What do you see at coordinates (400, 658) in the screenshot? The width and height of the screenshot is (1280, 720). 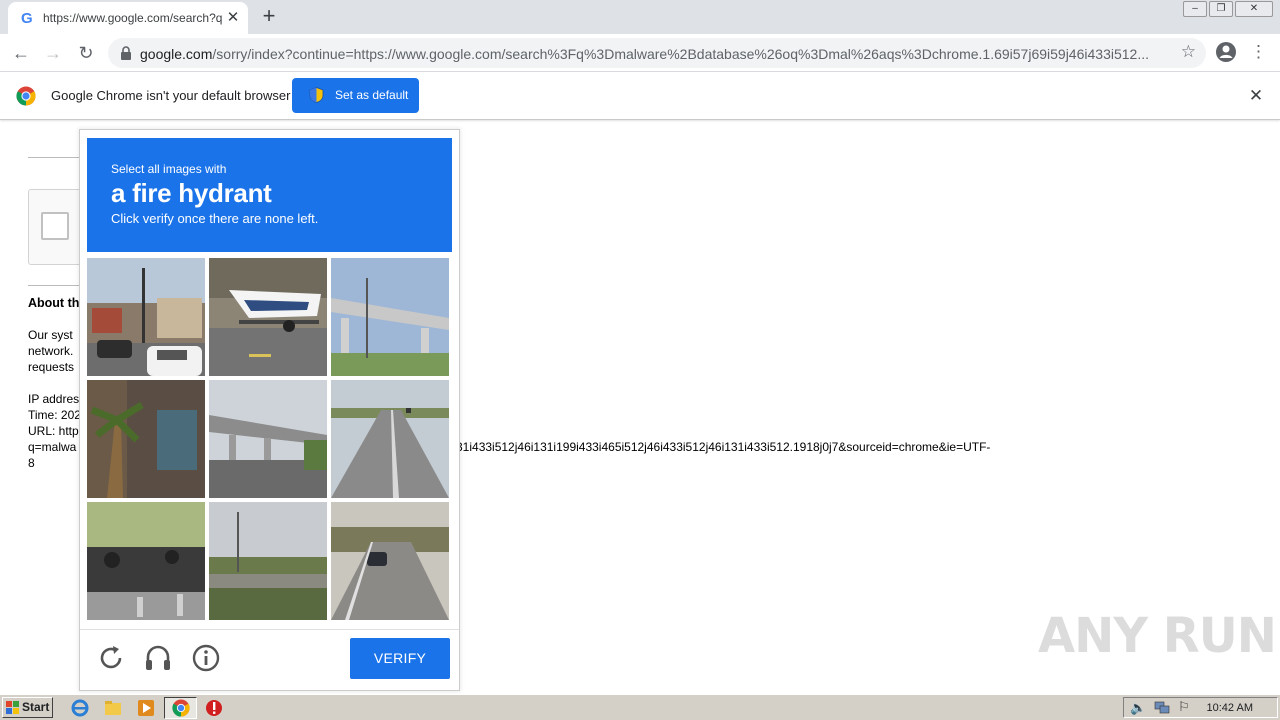 I see `verify-button: VERIFY` at bounding box center [400, 658].